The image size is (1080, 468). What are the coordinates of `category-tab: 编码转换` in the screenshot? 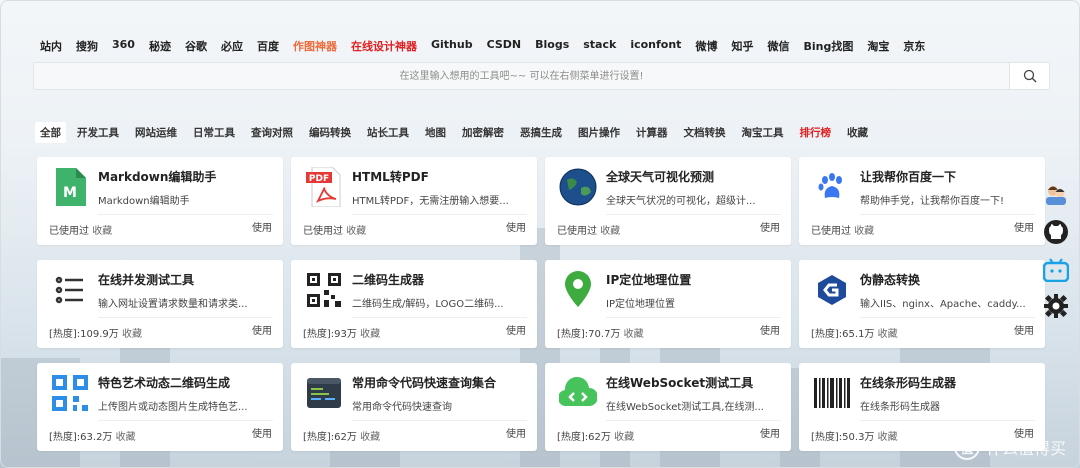 It's located at (330, 132).